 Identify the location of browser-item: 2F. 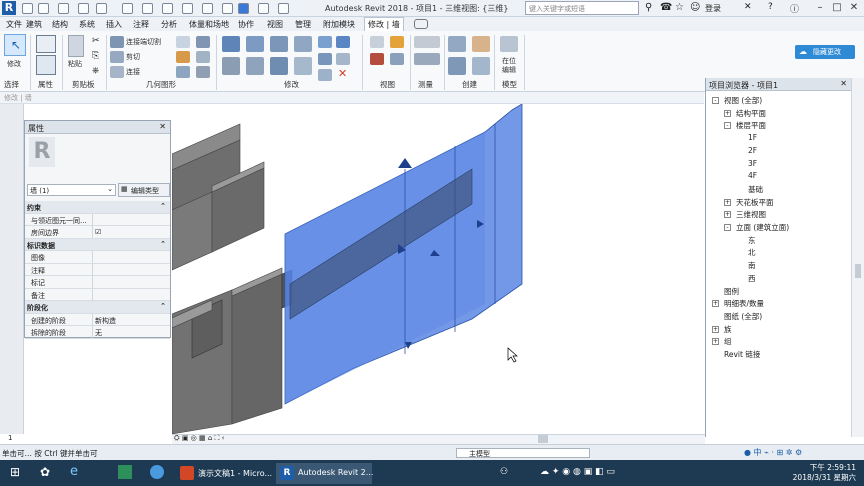
(752, 150).